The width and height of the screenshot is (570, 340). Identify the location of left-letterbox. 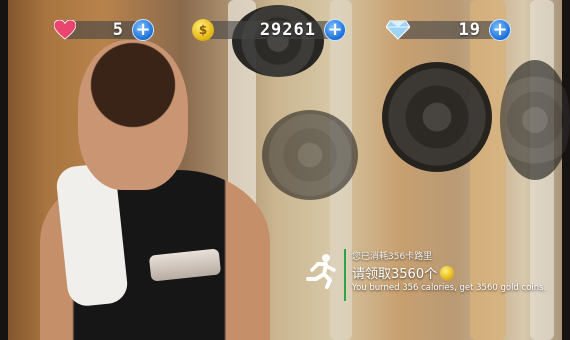
(4, 170).